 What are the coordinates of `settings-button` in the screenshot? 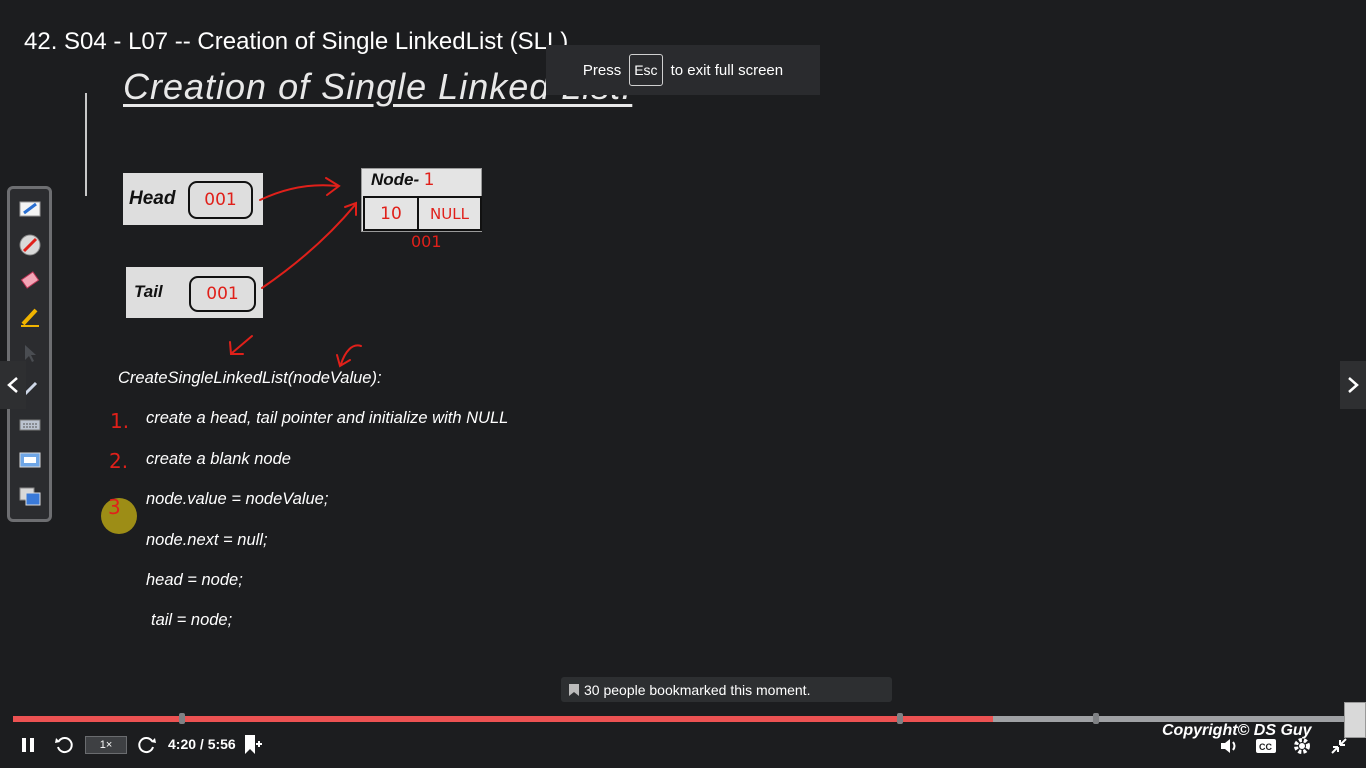 It's located at (1302, 746).